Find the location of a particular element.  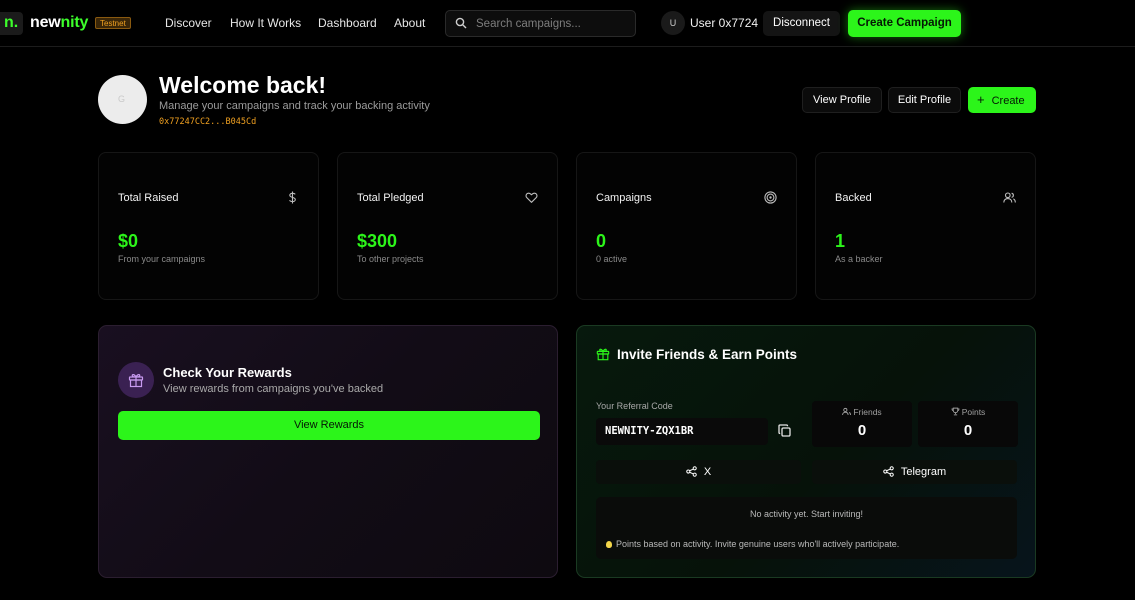

dollar-icon is located at coordinates (292, 197).